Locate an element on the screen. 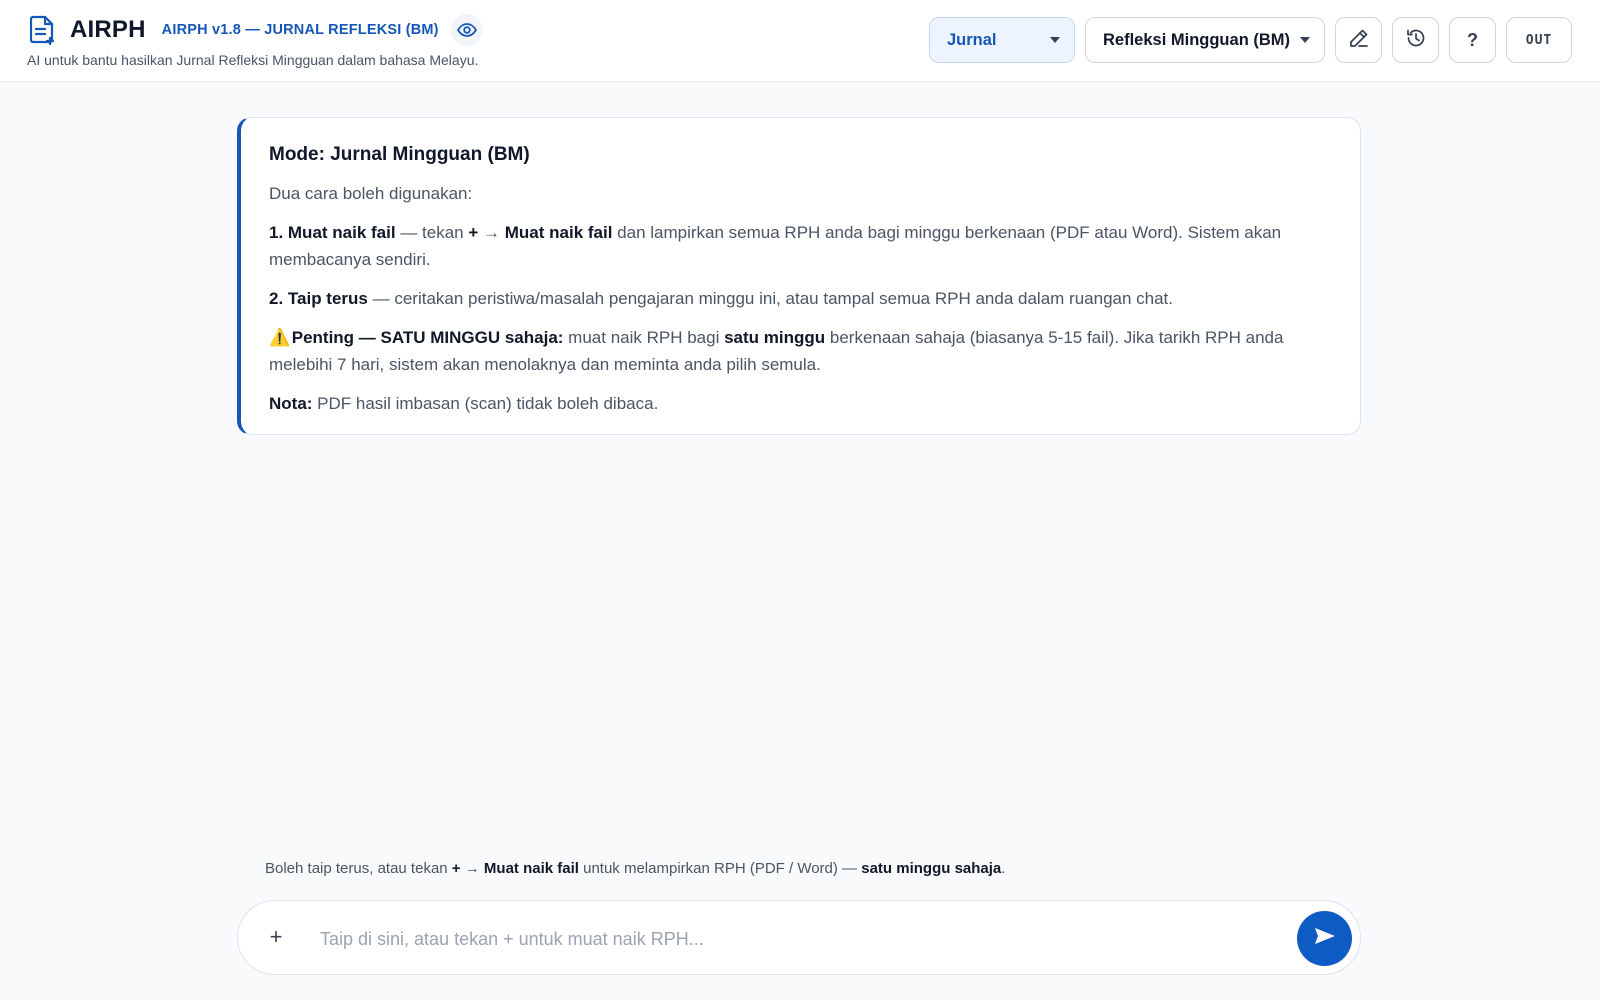  hint-emphasis: satu minggu sahaja is located at coordinates (931, 868).